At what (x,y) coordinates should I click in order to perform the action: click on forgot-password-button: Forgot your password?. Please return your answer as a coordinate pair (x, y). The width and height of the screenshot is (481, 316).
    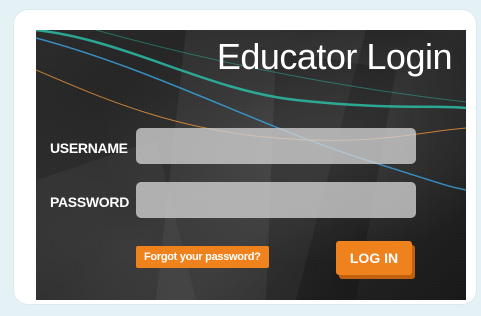
    Looking at the image, I should click on (202, 257).